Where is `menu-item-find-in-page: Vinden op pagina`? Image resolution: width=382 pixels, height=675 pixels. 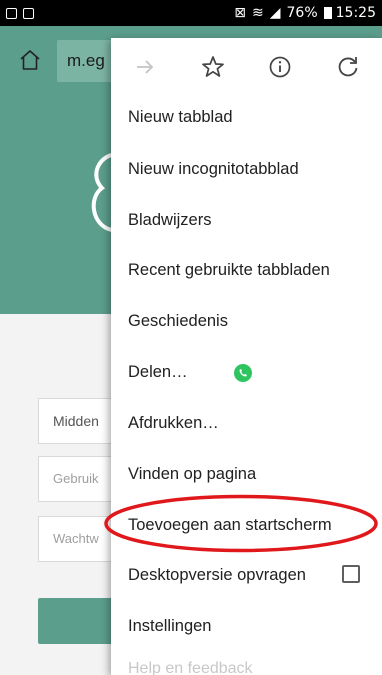 menu-item-find-in-page: Vinden op pagina is located at coordinates (192, 474).